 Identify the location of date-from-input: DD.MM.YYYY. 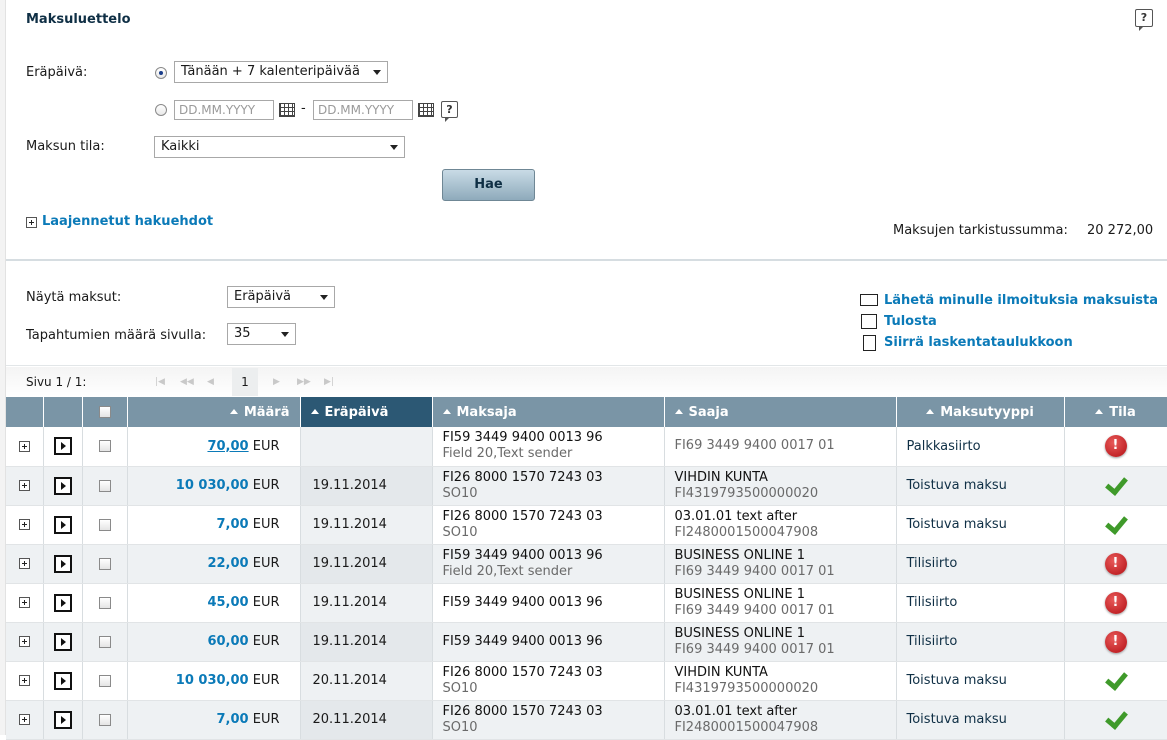
(224, 110).